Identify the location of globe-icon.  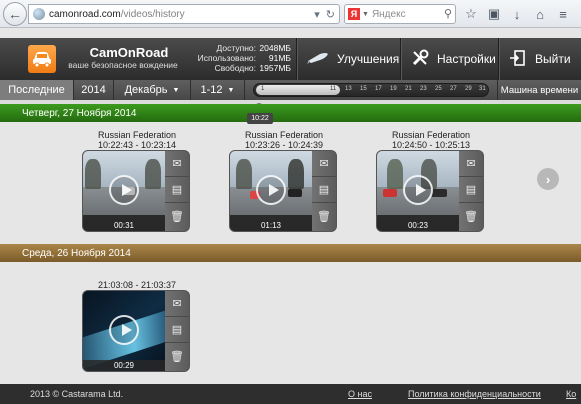
(39, 14).